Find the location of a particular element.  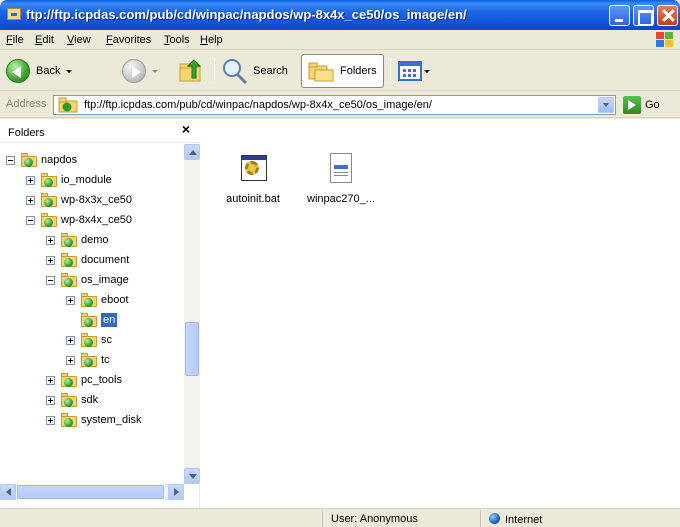

windows-logo-icon is located at coordinates (665, 40).